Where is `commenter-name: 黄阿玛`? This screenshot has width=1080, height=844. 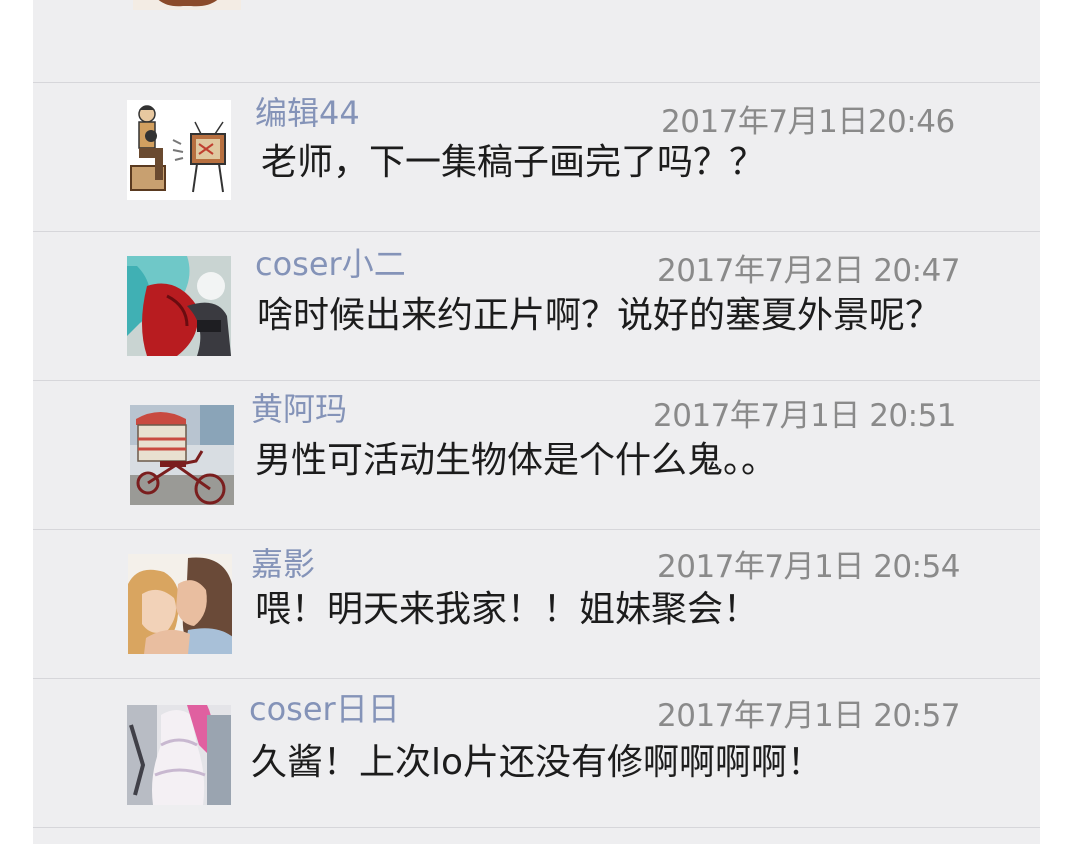
commenter-name: 黄阿玛 is located at coordinates (299, 409).